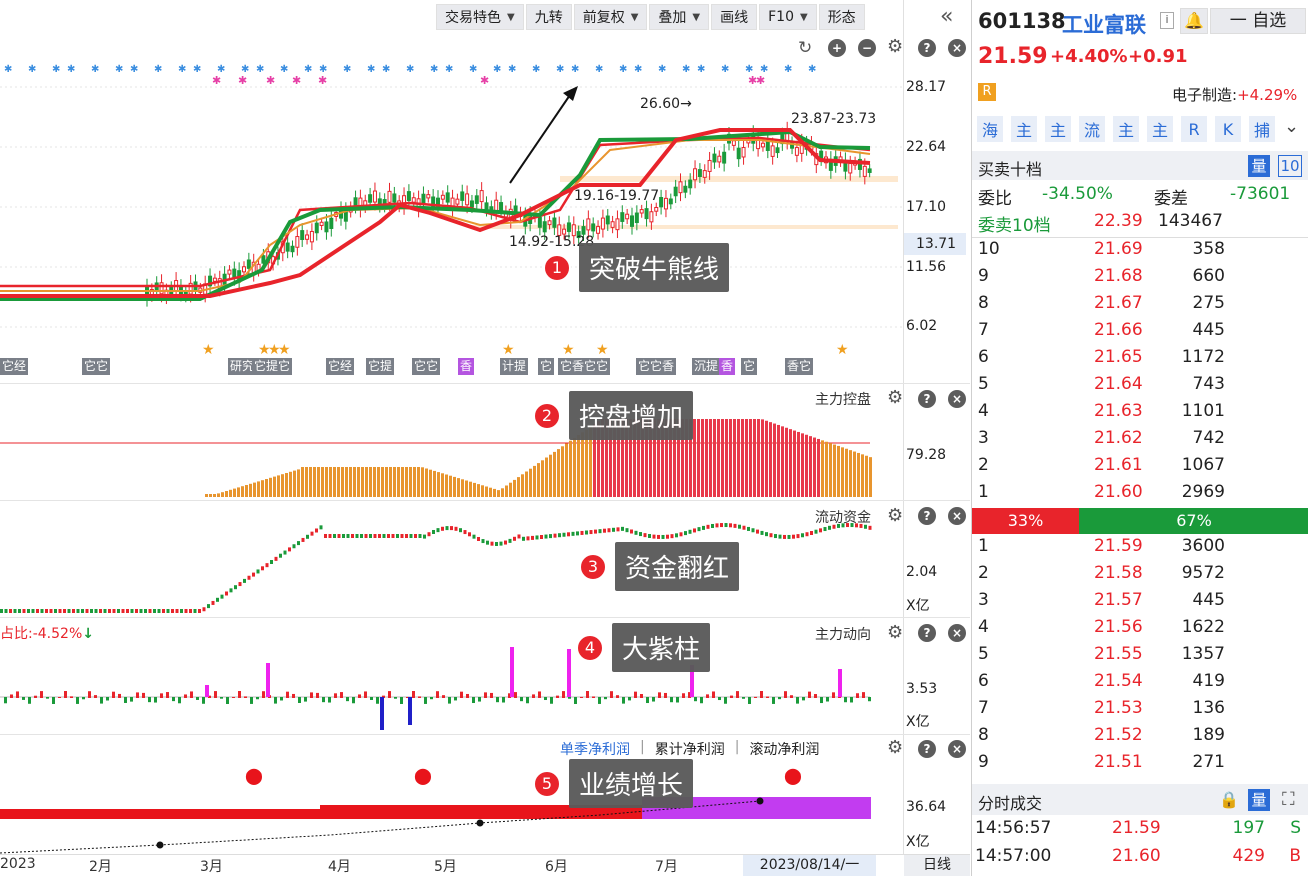 The height and width of the screenshot is (876, 1308). What do you see at coordinates (1140, 468) in the screenshot?
I see `asks-row: 2 21.61 1067` at bounding box center [1140, 468].